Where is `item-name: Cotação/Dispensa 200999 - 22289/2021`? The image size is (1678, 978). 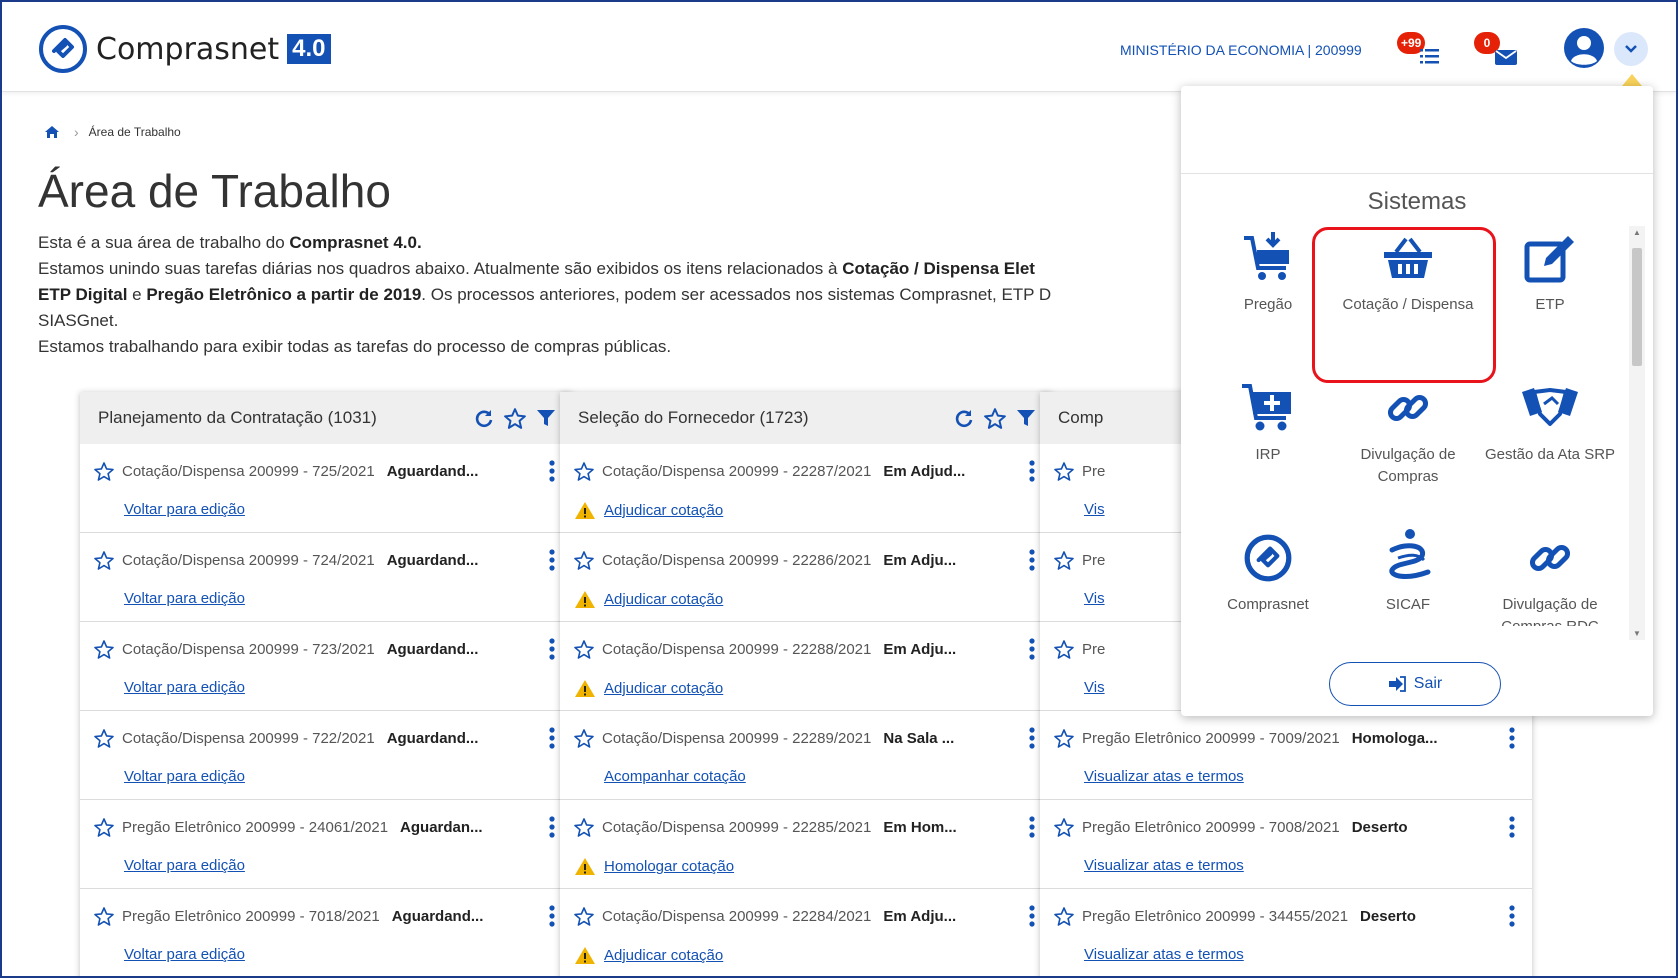
item-name: Cotação/Dispensa 200999 - 22289/2021 is located at coordinates (736, 738).